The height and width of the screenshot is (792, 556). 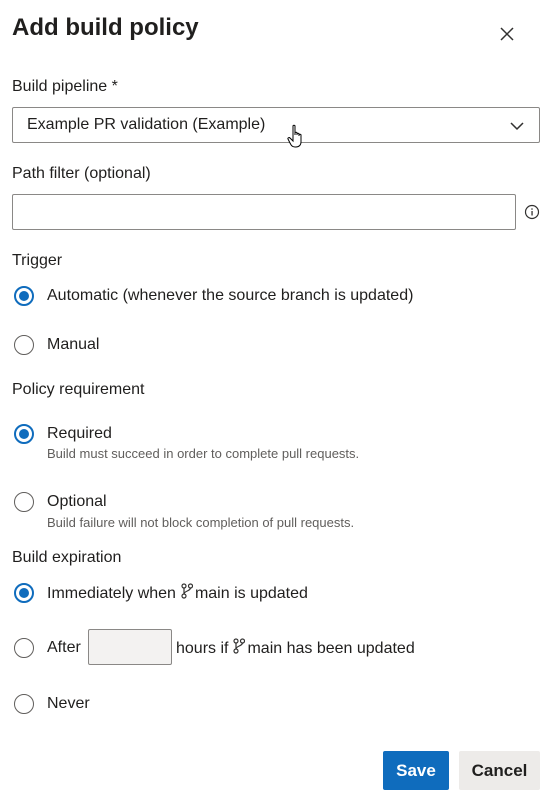 What do you see at coordinates (67, 557) in the screenshot?
I see `build-expiration-label: Build expiration` at bounding box center [67, 557].